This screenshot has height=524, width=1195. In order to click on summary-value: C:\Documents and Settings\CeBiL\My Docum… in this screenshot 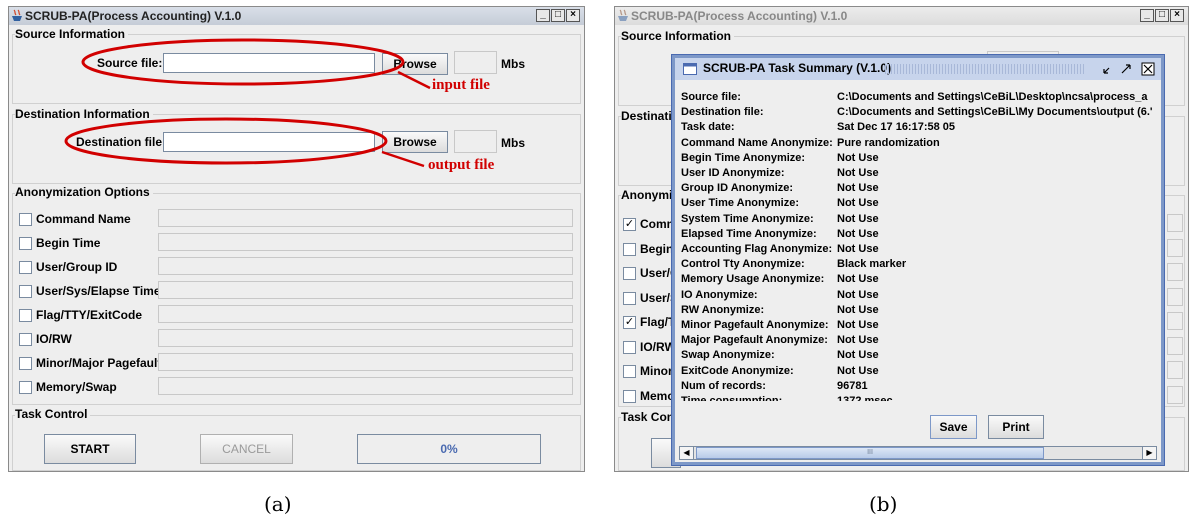, I will do `click(995, 112)`.